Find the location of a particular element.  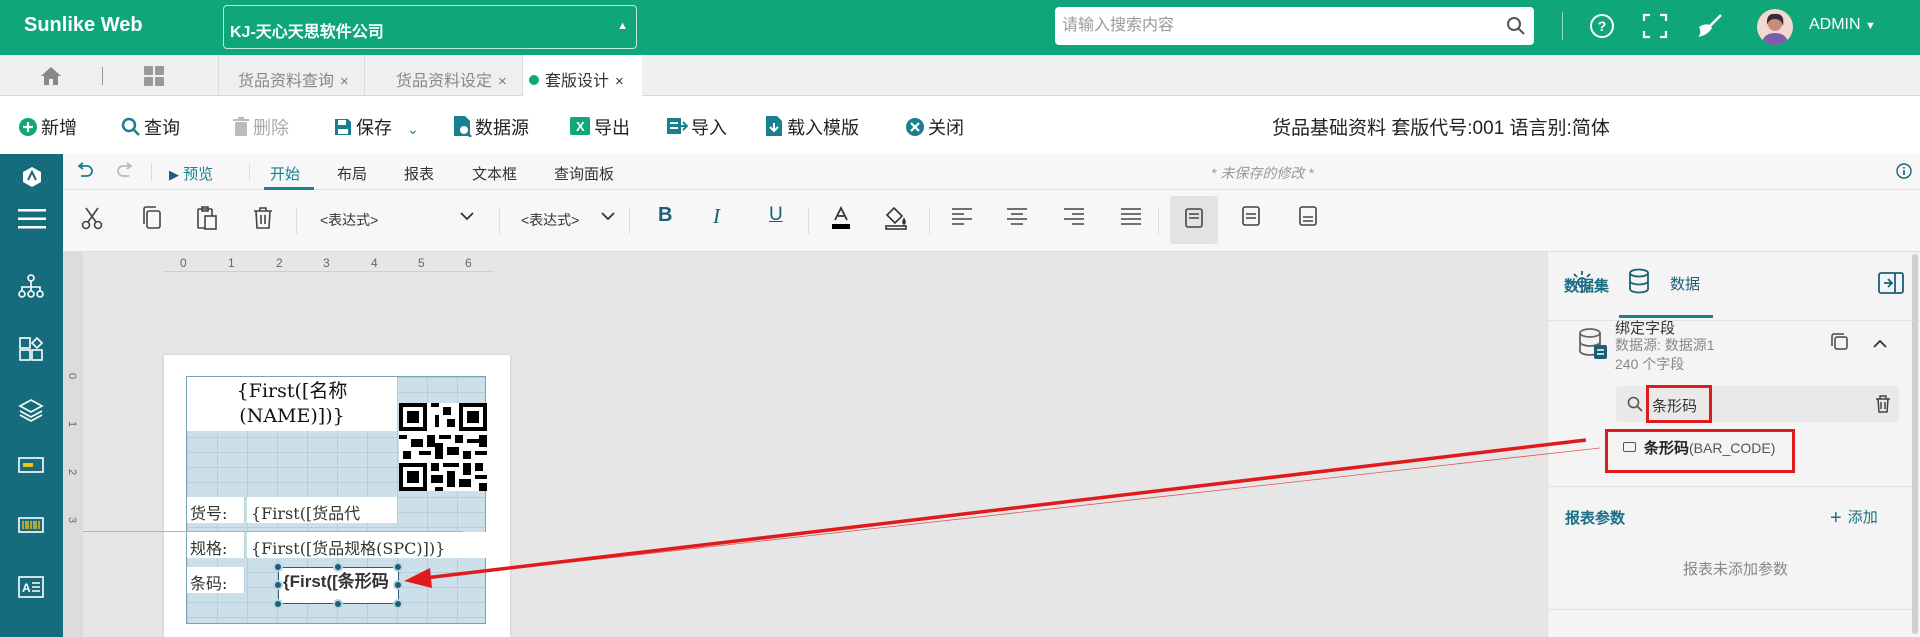

valign-middle-icon is located at coordinates (1251, 218).